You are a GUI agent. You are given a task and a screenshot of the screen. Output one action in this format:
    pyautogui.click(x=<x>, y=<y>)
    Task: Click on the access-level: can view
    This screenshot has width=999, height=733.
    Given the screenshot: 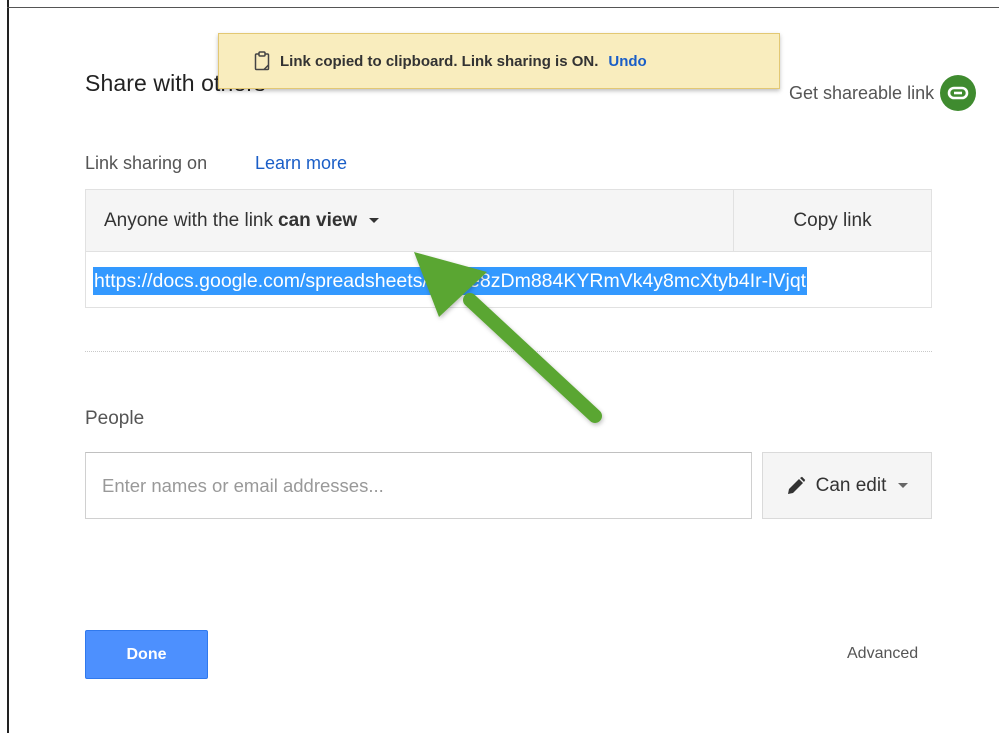 What is the action you would take?
    pyautogui.click(x=318, y=220)
    